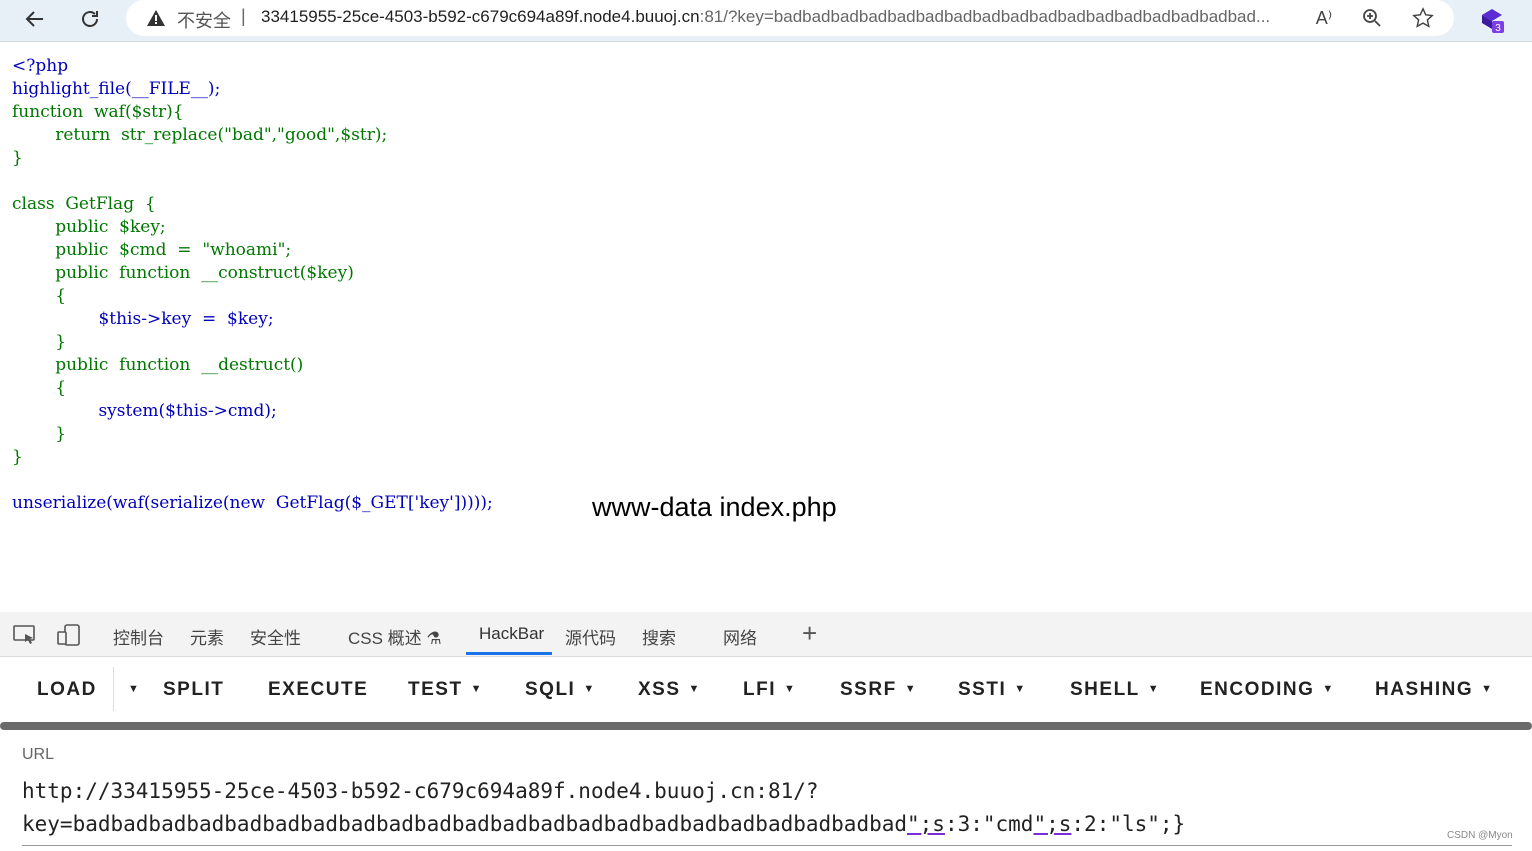 The height and width of the screenshot is (851, 1532). I want to click on spellcheck-highlight-2: ";s, so click(1052, 824).